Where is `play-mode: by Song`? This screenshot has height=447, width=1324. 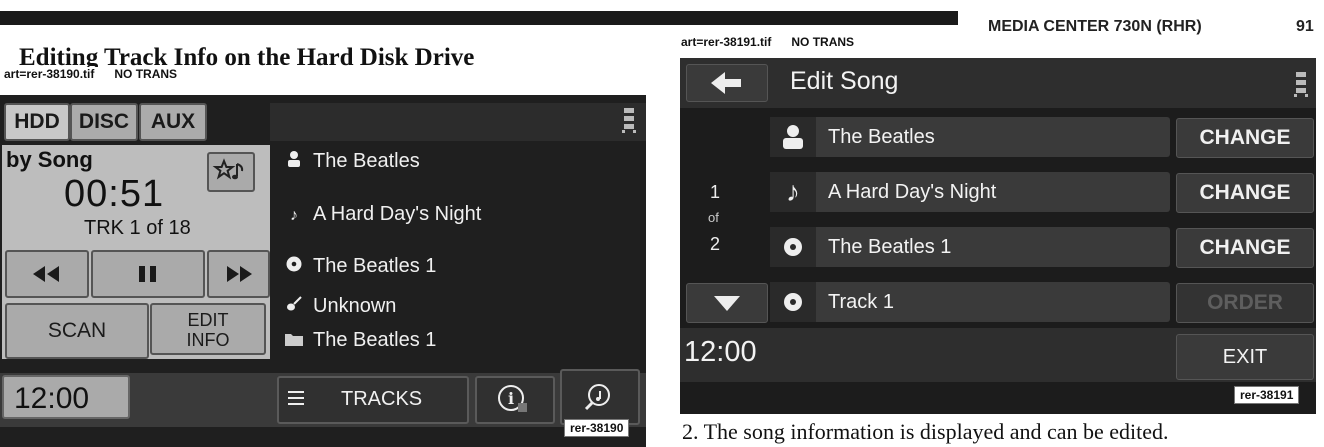 play-mode: by Song is located at coordinates (49, 159).